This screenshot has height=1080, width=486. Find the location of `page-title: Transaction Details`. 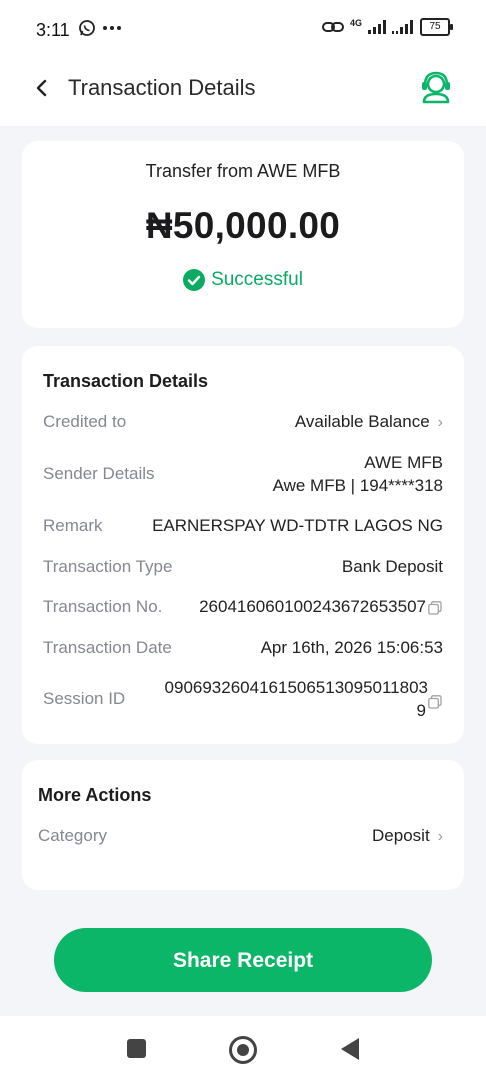

page-title: Transaction Details is located at coordinates (162, 87).